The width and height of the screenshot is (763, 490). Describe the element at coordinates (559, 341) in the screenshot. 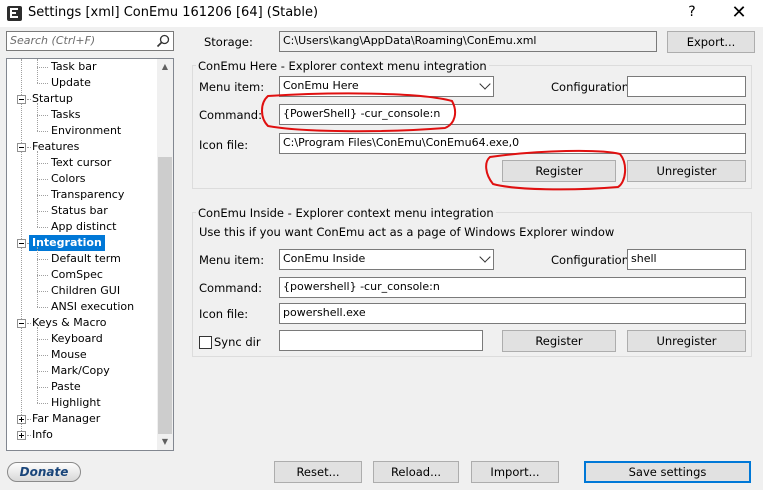

I see `inside-register-button: Register` at that location.